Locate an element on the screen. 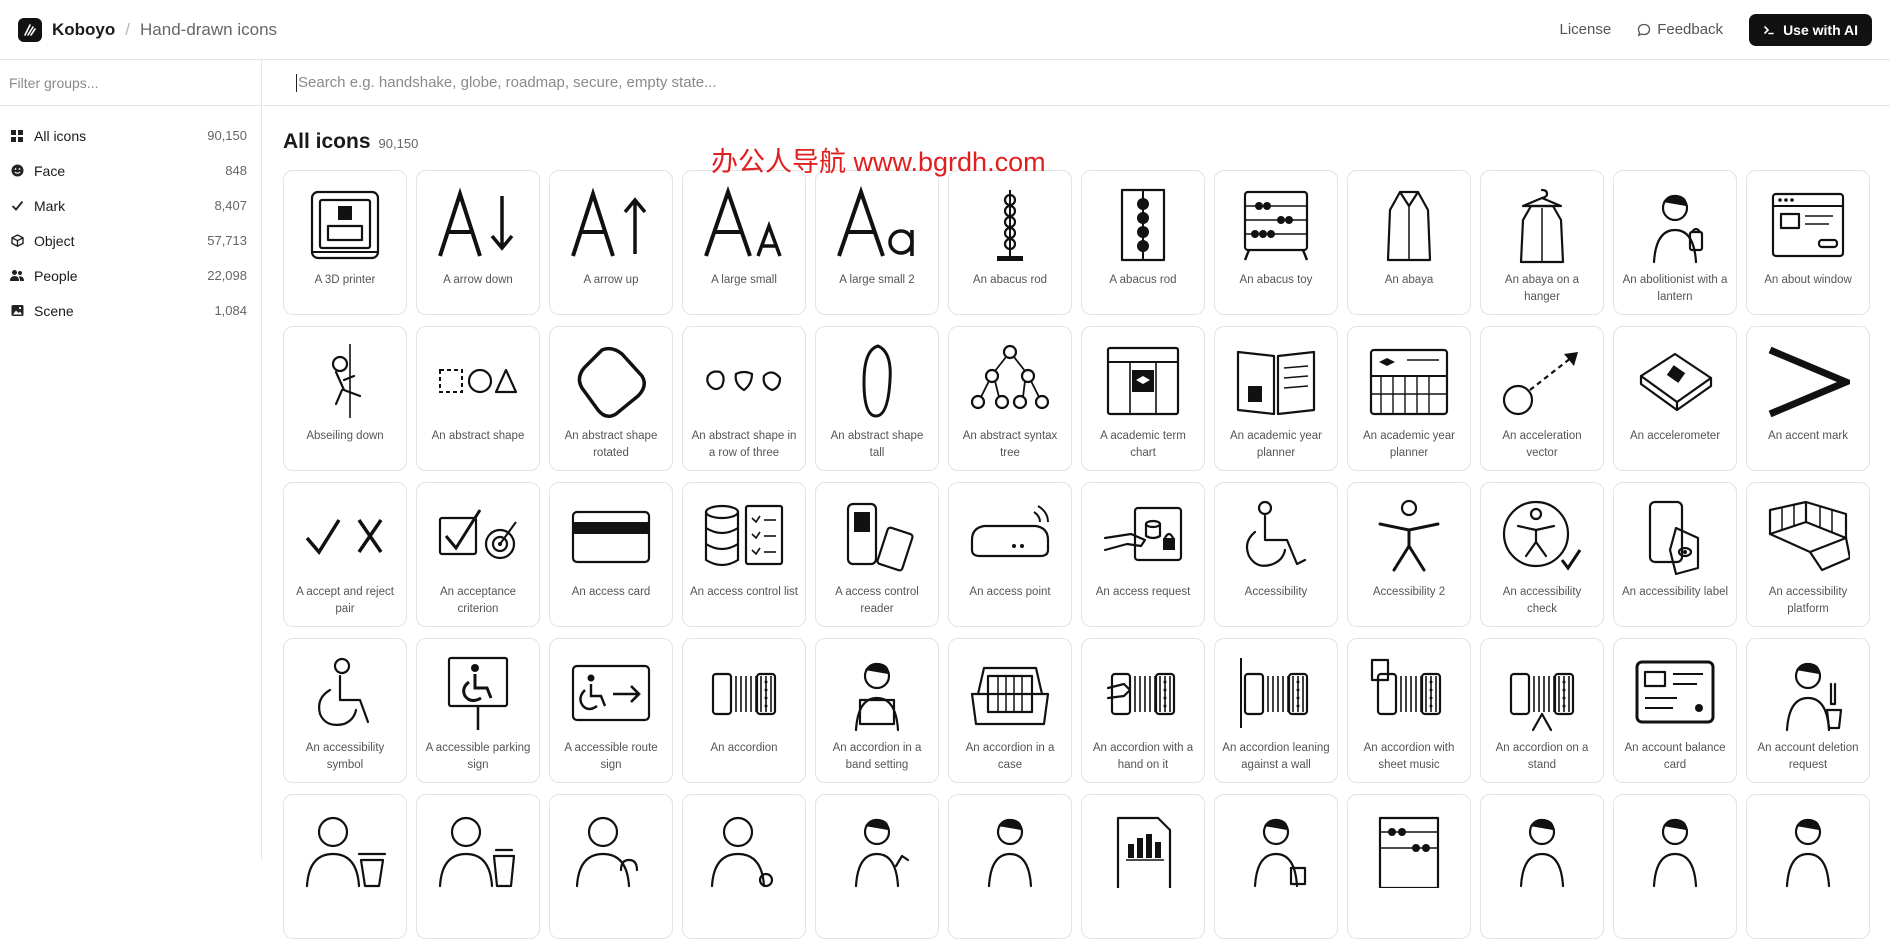 This screenshot has width=1890, height=939. icon-card: An accent mark is located at coordinates (1808, 398).